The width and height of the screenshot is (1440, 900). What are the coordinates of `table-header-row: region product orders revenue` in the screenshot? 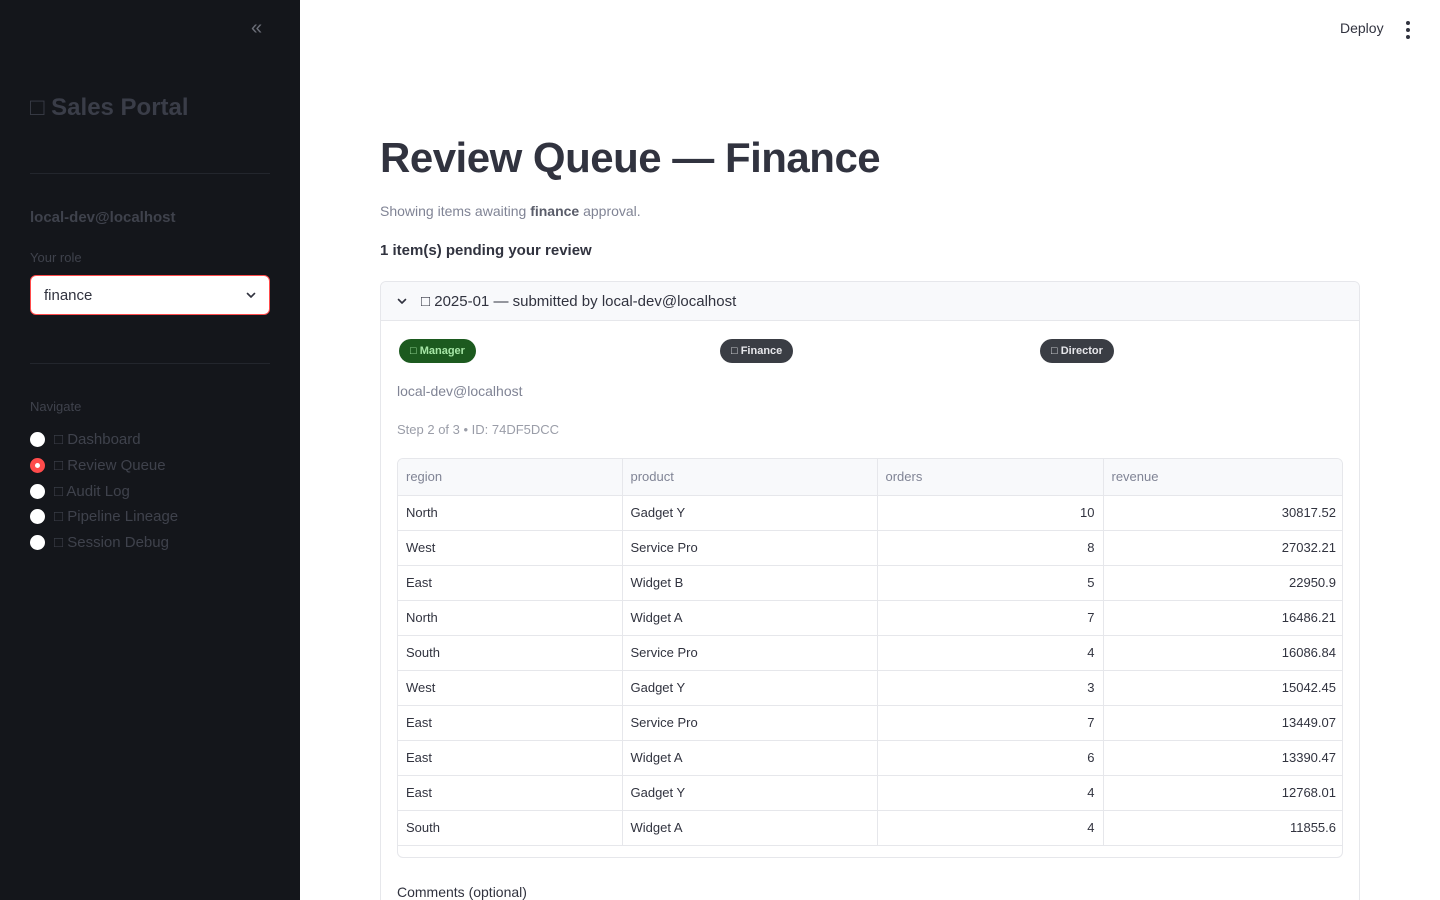 It's located at (870, 477).